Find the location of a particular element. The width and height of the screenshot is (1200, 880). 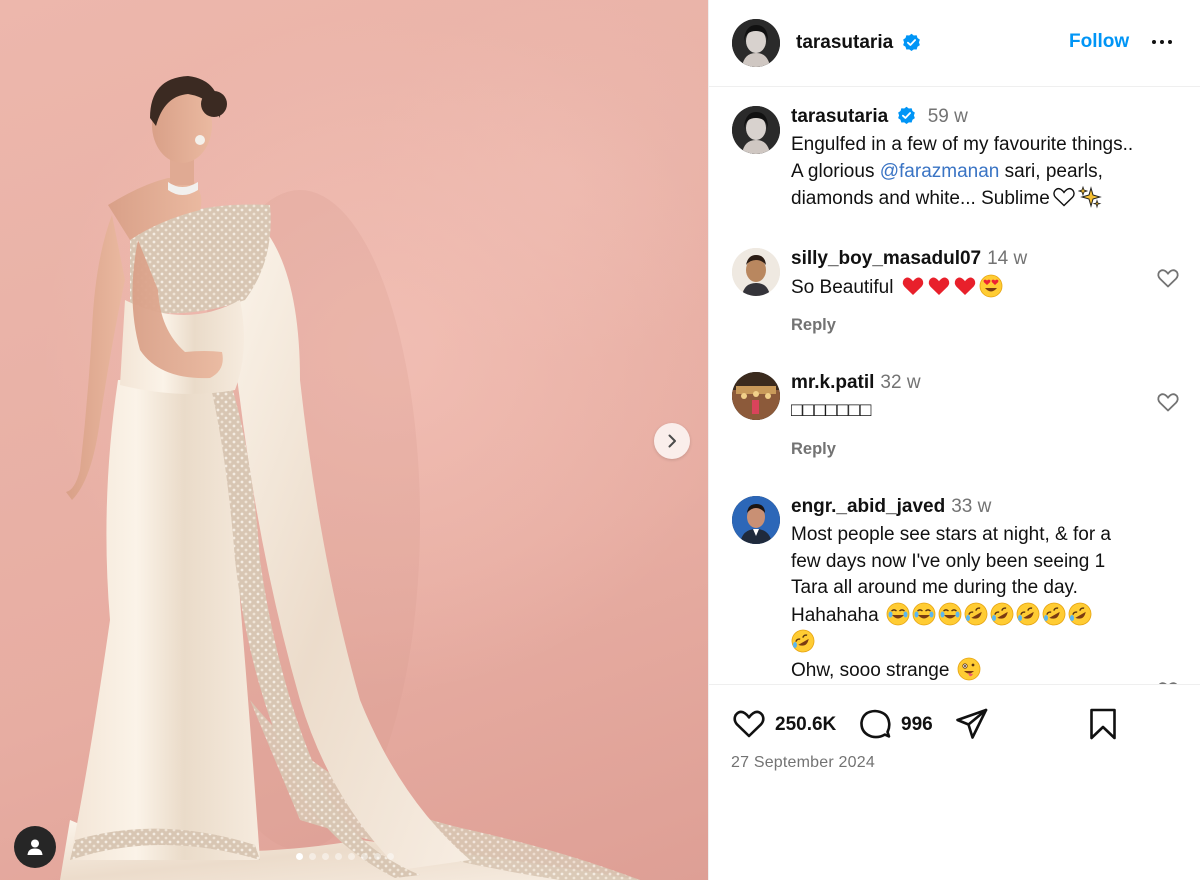

comment-line: Ohw, sooo strange is located at coordinates (975, 671).